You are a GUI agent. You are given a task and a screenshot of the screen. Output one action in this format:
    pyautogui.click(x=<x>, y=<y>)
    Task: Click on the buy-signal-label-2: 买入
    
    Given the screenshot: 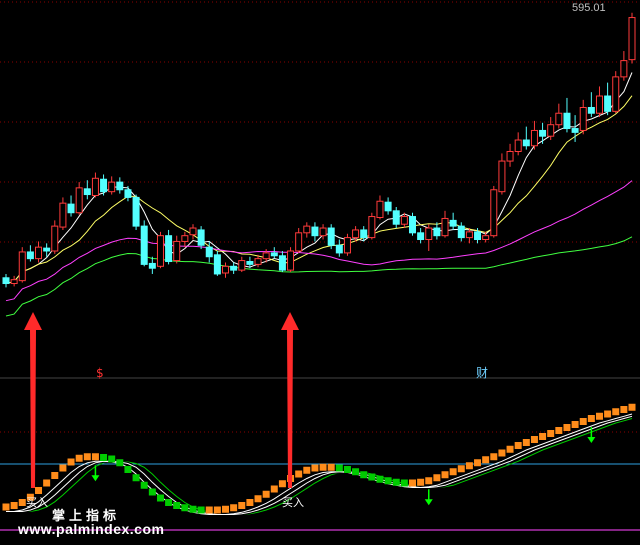 What is the action you would take?
    pyautogui.click(x=293, y=502)
    